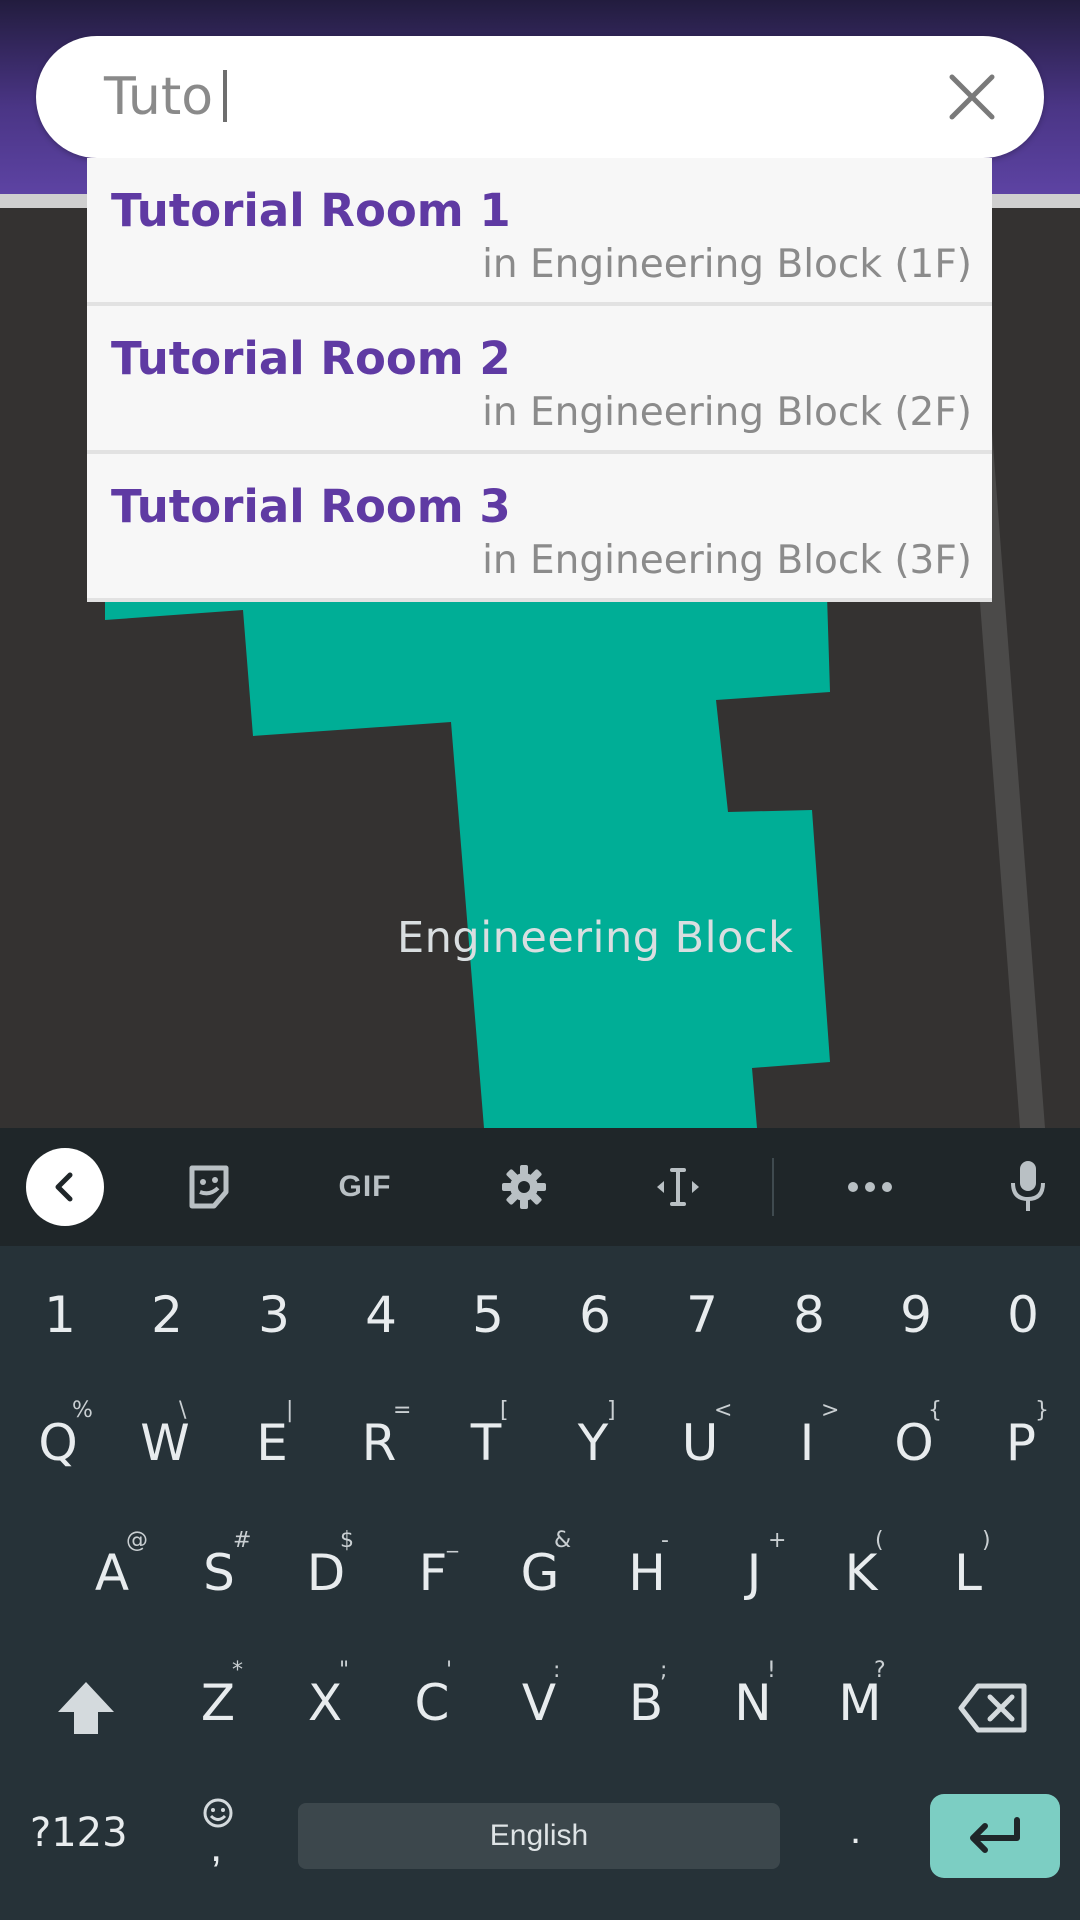 This screenshot has height=1920, width=1080. I want to click on chevron-left-icon, so click(64, 1187).